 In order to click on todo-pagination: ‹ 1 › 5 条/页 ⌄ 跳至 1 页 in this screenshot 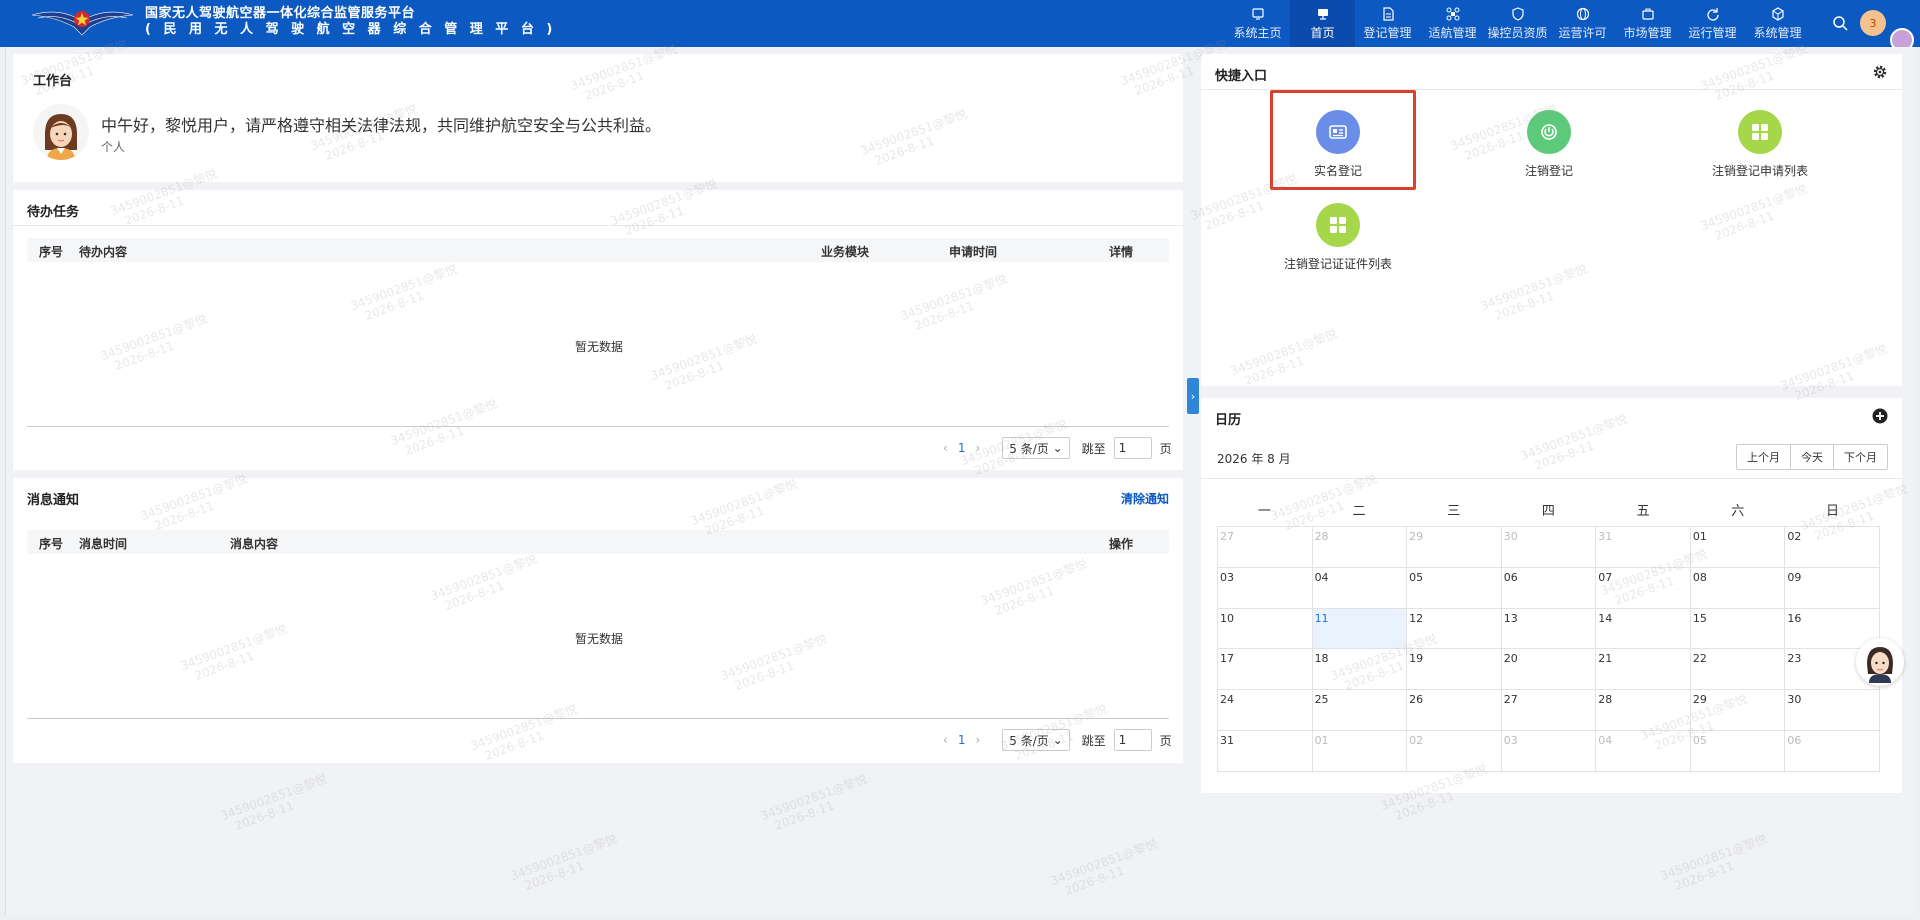, I will do `click(1052, 448)`.